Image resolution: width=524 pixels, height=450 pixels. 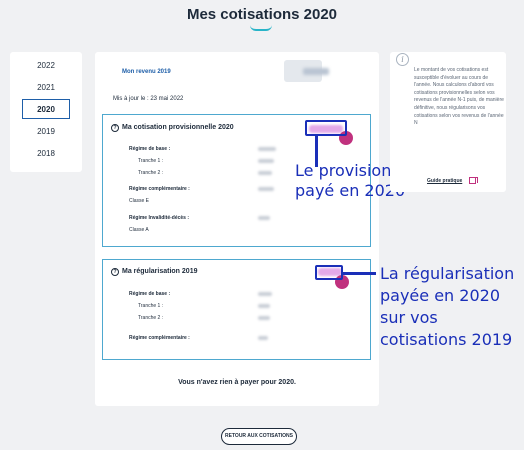 I want to click on annotation-regul-line2: payée en 2020, so click(x=440, y=295).